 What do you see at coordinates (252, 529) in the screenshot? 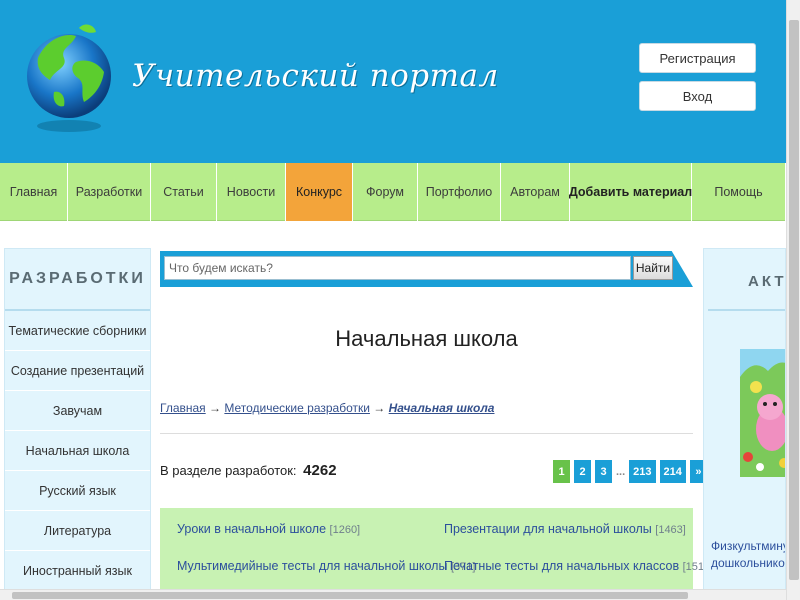
I see `subcategory-label: Уроки в начальной школе` at bounding box center [252, 529].